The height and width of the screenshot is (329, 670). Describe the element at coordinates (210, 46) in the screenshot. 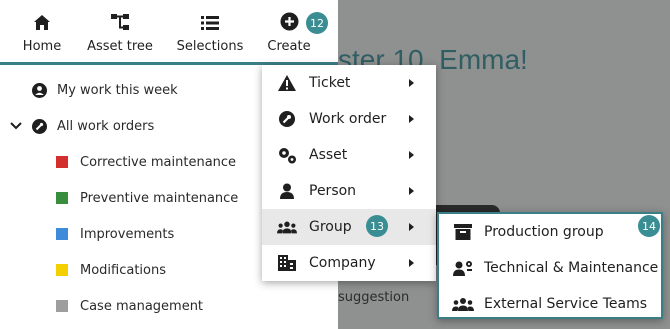

I see `nav-selections-label: Selections` at that location.